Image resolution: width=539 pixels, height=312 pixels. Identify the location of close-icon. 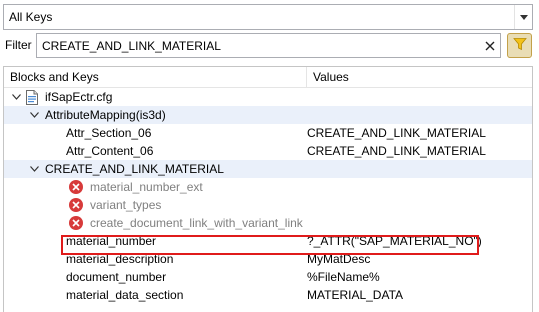
(490, 46).